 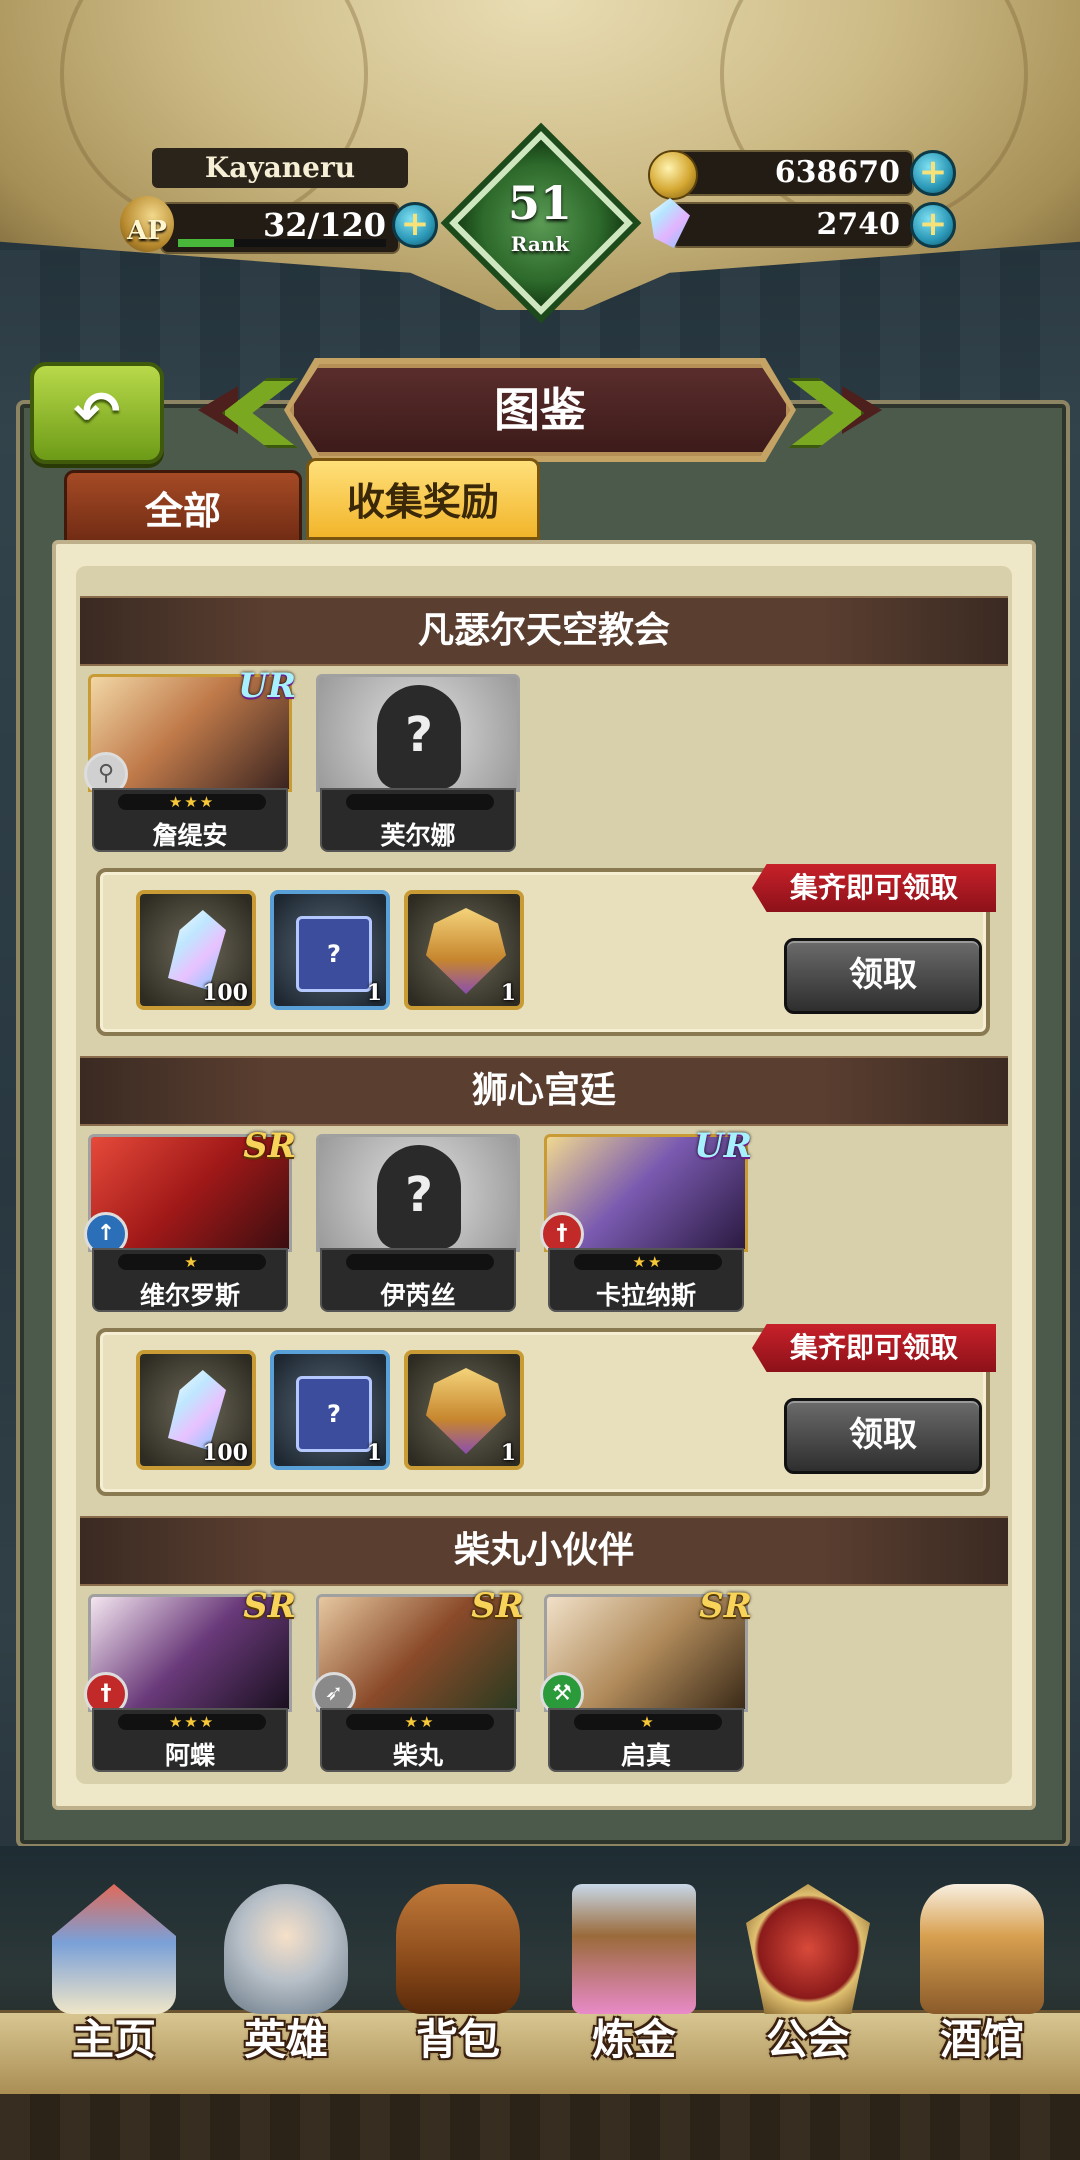 I want to click on hero-card-locked: ? 芙尔娜, so click(x=418, y=763).